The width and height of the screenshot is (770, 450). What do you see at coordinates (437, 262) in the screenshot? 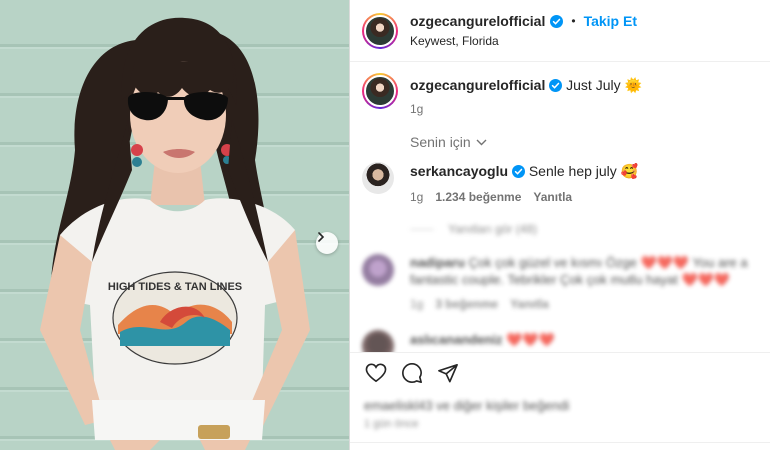
I see `commenter-username: nadiparu` at bounding box center [437, 262].